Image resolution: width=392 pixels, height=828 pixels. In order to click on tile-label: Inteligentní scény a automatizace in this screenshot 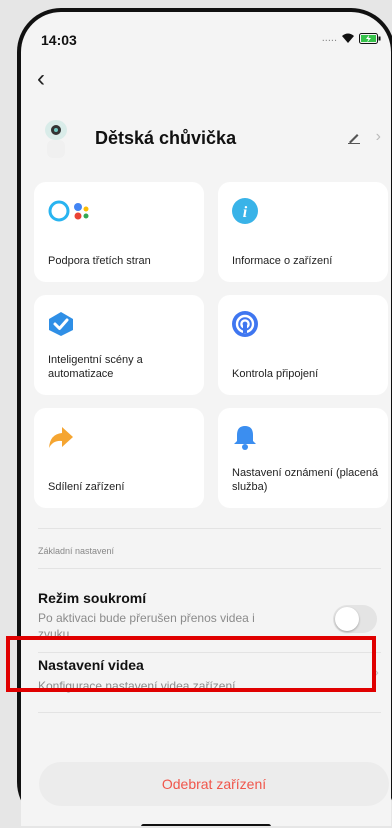, I will do `click(95, 367)`.